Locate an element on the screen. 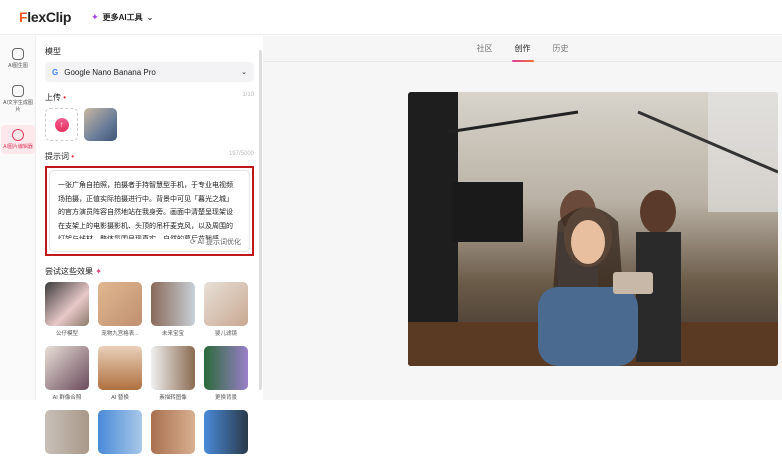 The height and width of the screenshot is (457, 782). upload-button: ↑ is located at coordinates (61, 124).